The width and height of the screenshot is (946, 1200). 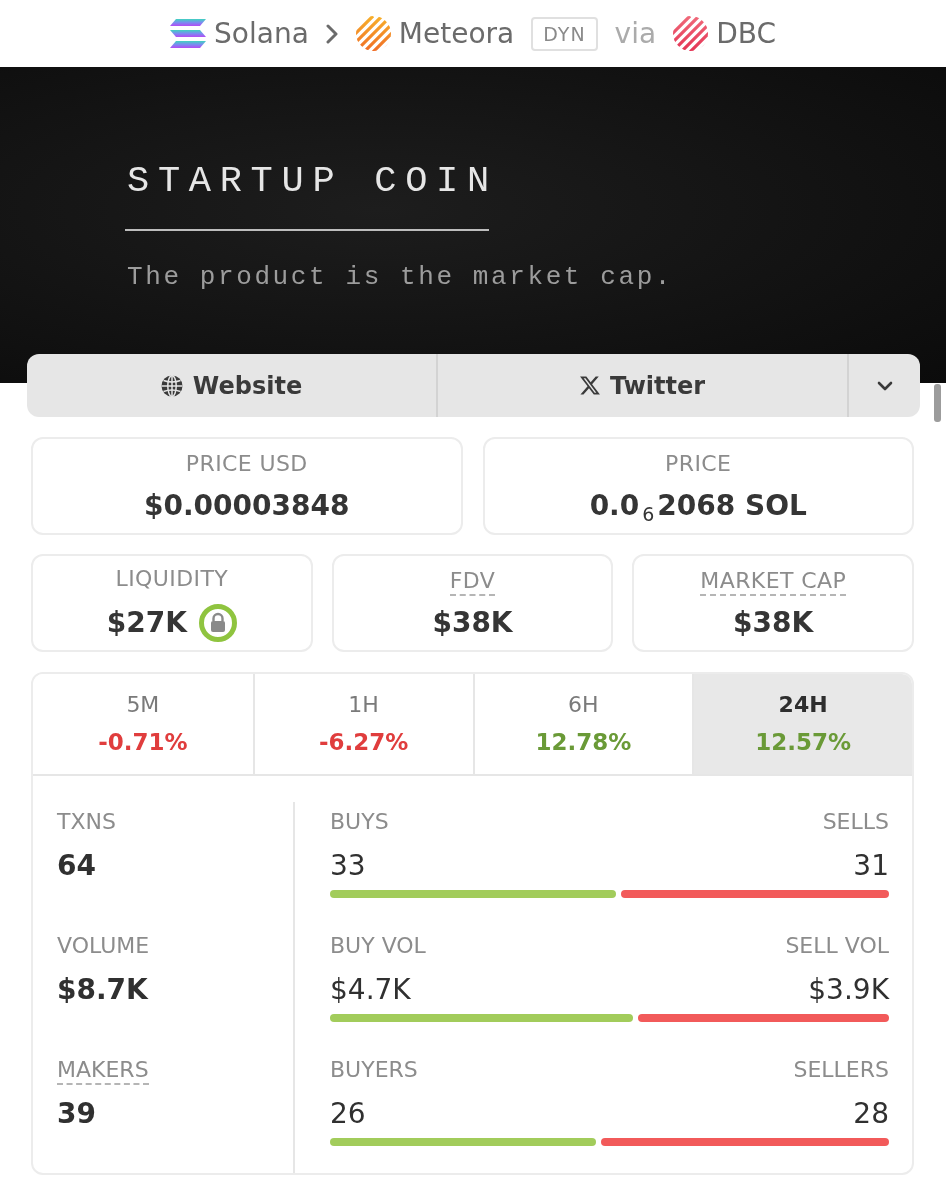 What do you see at coordinates (231, 385) in the screenshot?
I see `website-button: Website` at bounding box center [231, 385].